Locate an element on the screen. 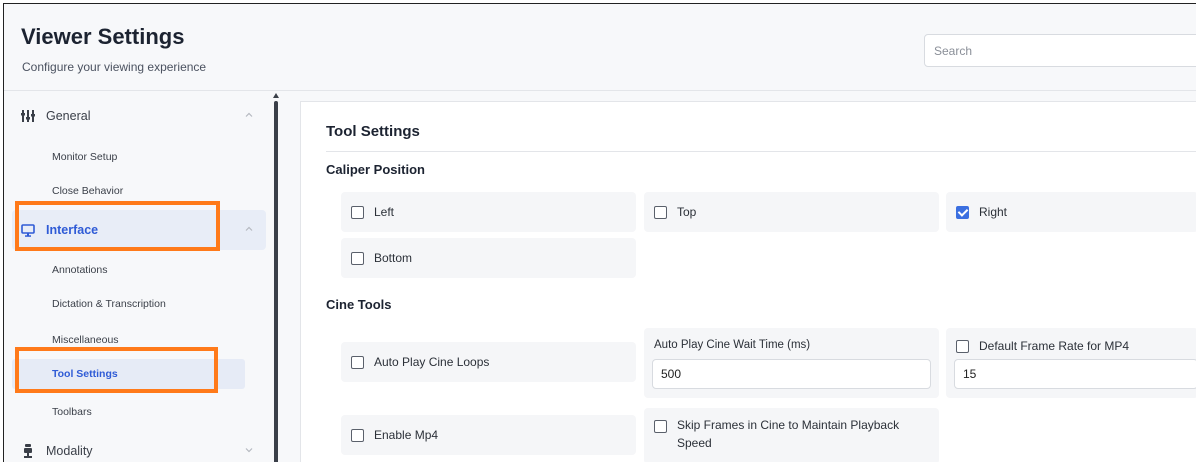 The width and height of the screenshot is (1196, 462). scroll-up-icon is located at coordinates (276, 96).